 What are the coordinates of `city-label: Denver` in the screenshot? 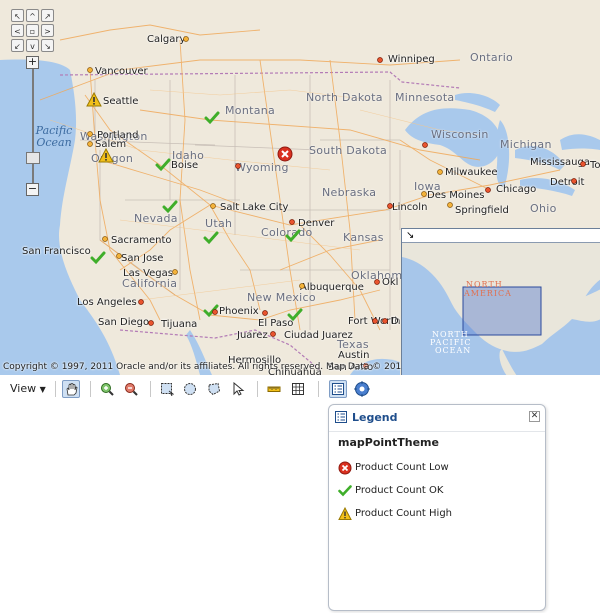 It's located at (316, 223).